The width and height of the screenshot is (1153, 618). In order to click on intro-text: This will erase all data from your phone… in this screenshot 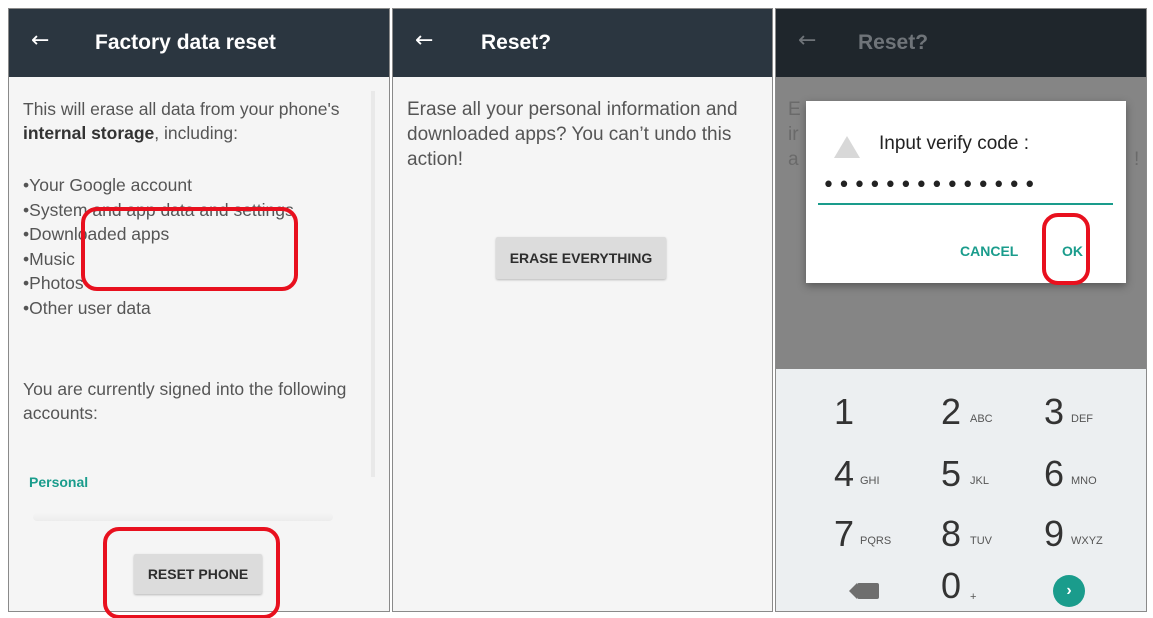, I will do `click(198, 121)`.